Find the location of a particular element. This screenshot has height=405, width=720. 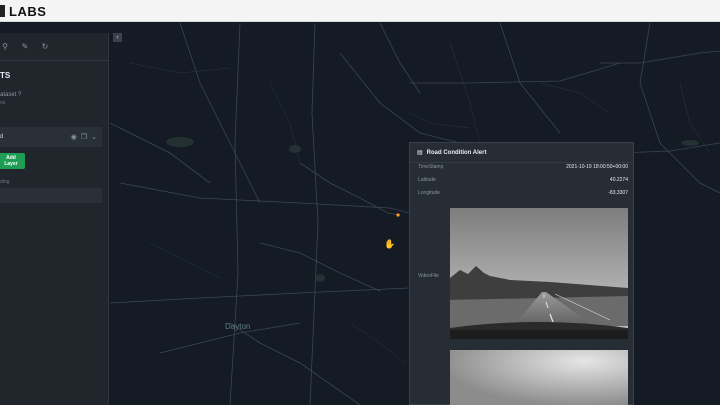

field-label: TimeStamp is located at coordinates (431, 167).